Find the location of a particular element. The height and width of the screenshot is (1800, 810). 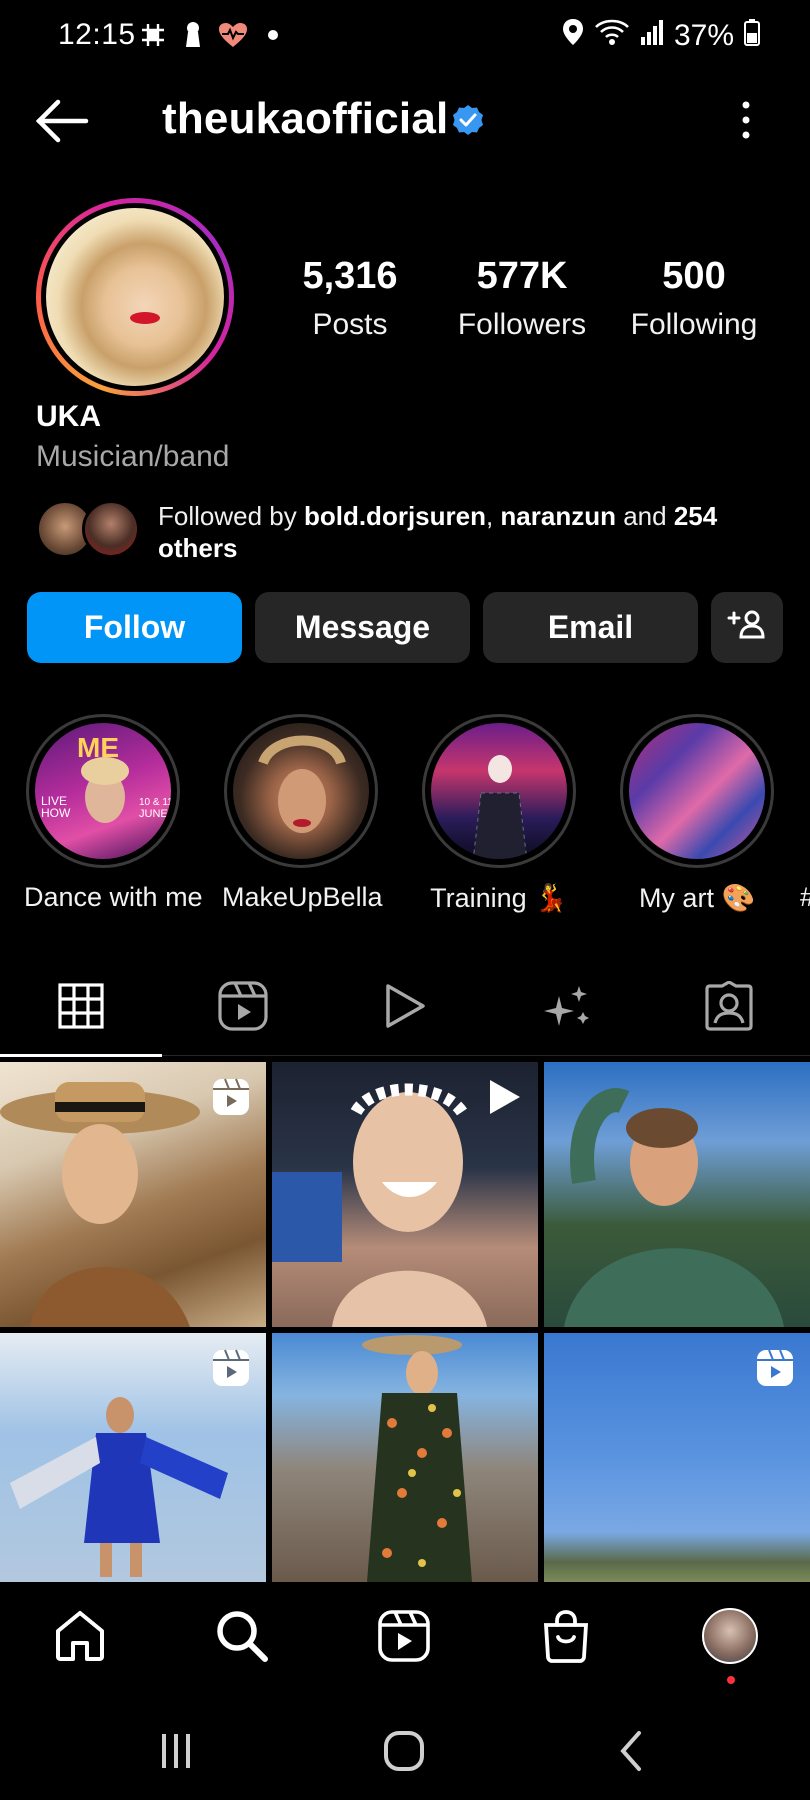

tab-posts-grid is located at coordinates (81, 1008).